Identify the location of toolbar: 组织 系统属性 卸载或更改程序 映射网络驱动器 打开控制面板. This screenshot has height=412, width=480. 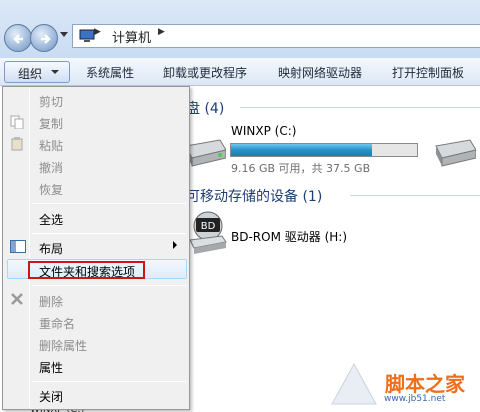
(240, 72).